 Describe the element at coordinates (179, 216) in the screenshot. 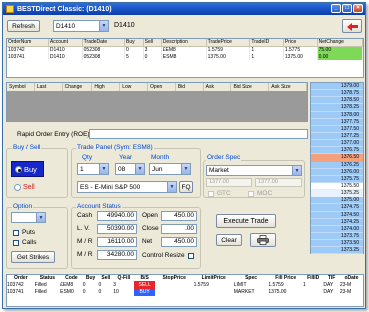

I see `open-value: 450.00` at that location.